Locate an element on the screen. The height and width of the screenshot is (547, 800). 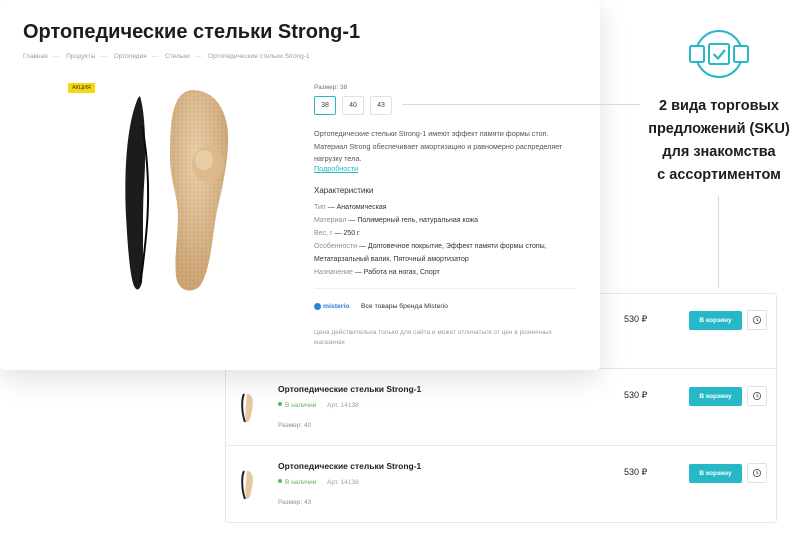
char-key: Особенности is located at coordinates (335, 246).